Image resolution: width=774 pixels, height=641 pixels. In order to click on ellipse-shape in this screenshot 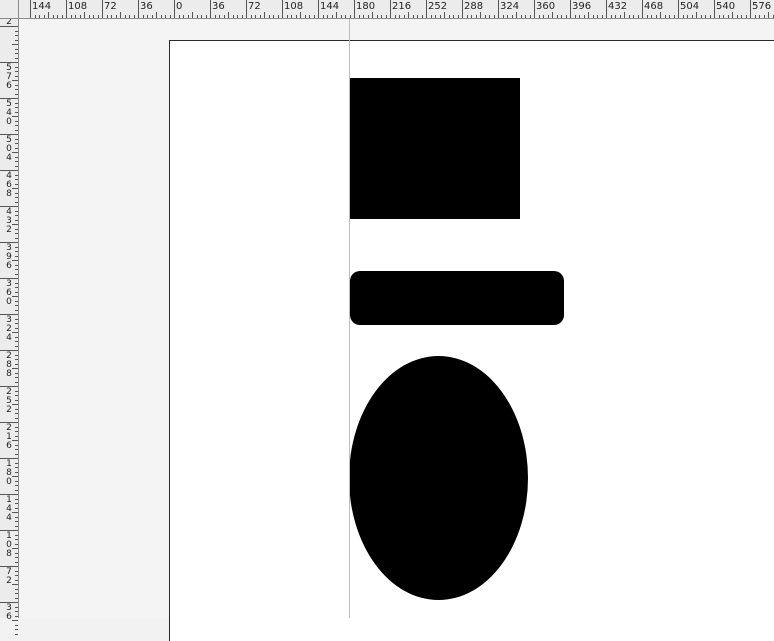, I will do `click(438, 478)`.